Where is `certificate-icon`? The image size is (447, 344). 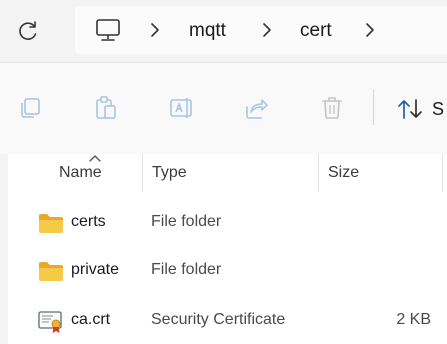
certificate-icon is located at coordinates (50, 322).